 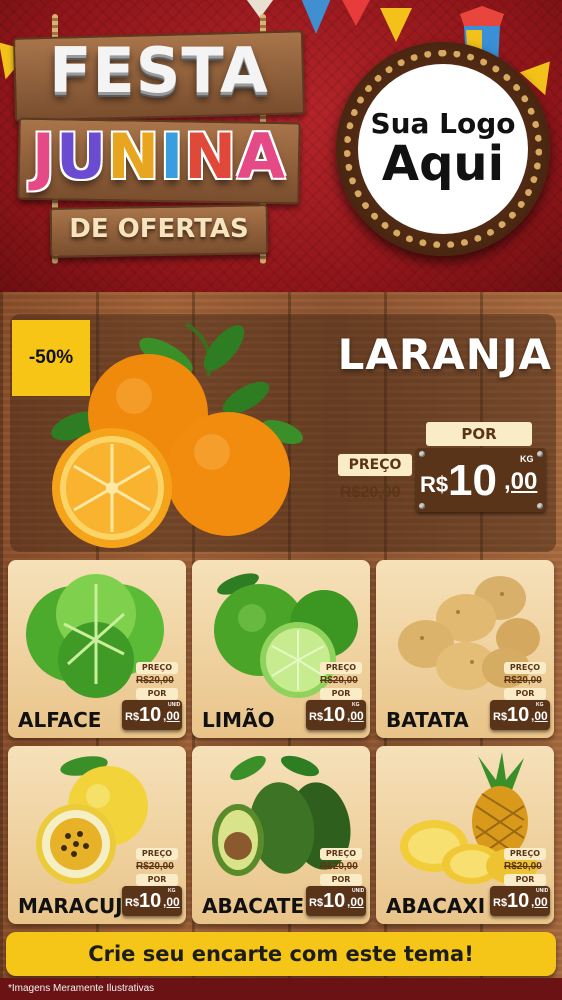 I want to click on bunting-flag-blue, so click(x=316, y=17).